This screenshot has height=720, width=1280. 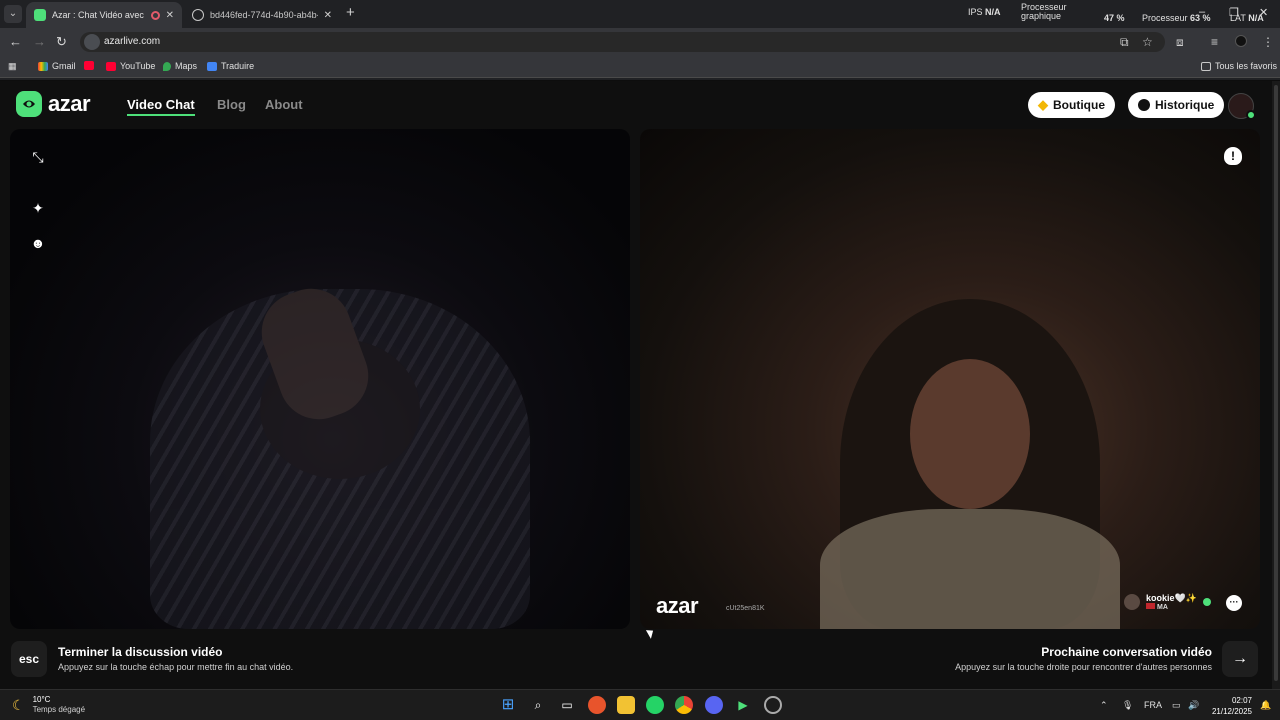 What do you see at coordinates (29, 659) in the screenshot?
I see `esc-key-button: esc` at bounding box center [29, 659].